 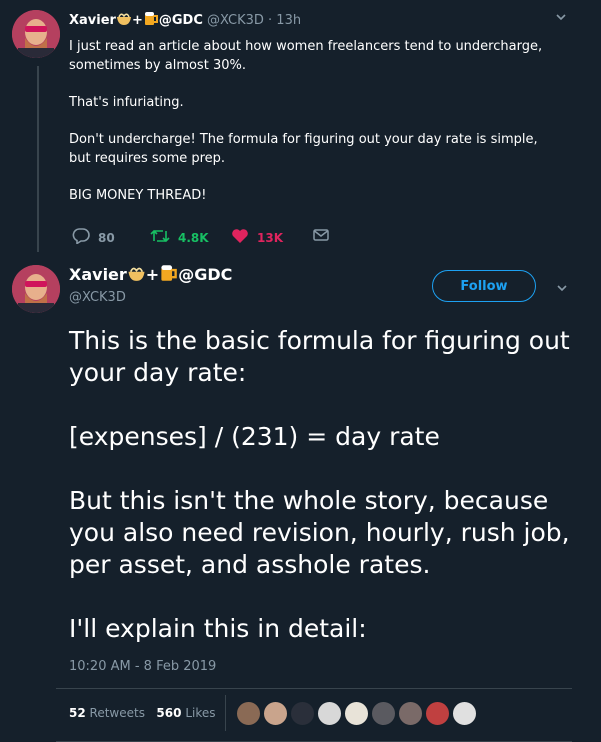 I want to click on like-button: 13K, so click(x=257, y=237).